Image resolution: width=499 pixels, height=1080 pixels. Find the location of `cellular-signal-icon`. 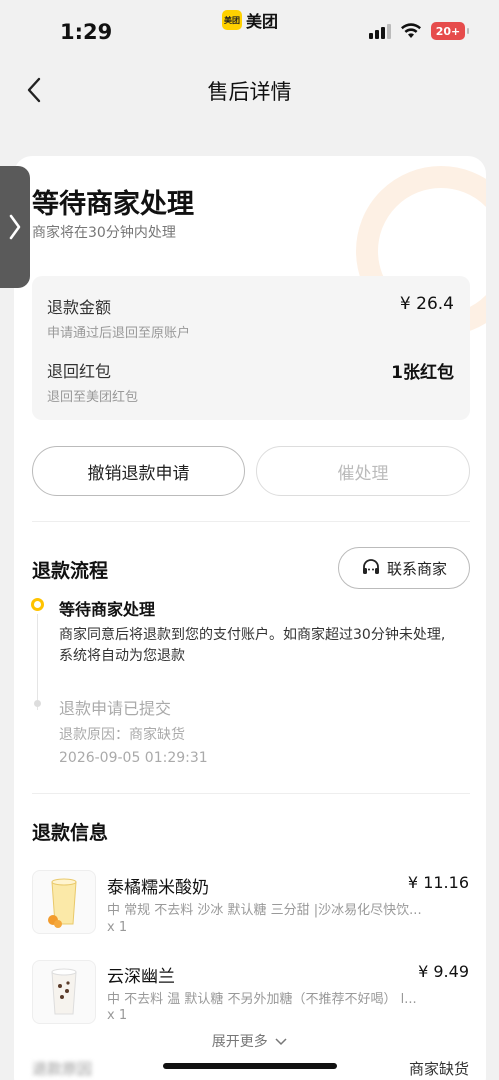

cellular-signal-icon is located at coordinates (380, 31).